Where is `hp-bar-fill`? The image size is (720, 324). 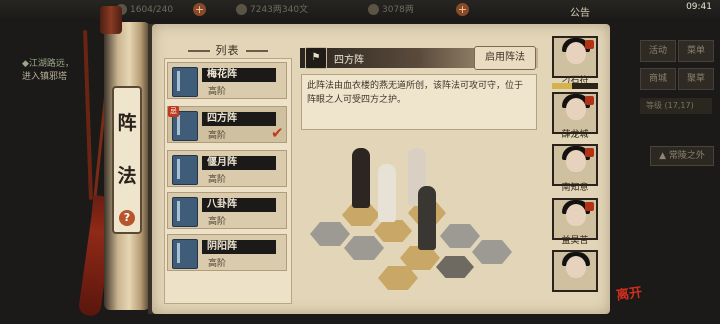 hp-bar-fill is located at coordinates (562, 86).